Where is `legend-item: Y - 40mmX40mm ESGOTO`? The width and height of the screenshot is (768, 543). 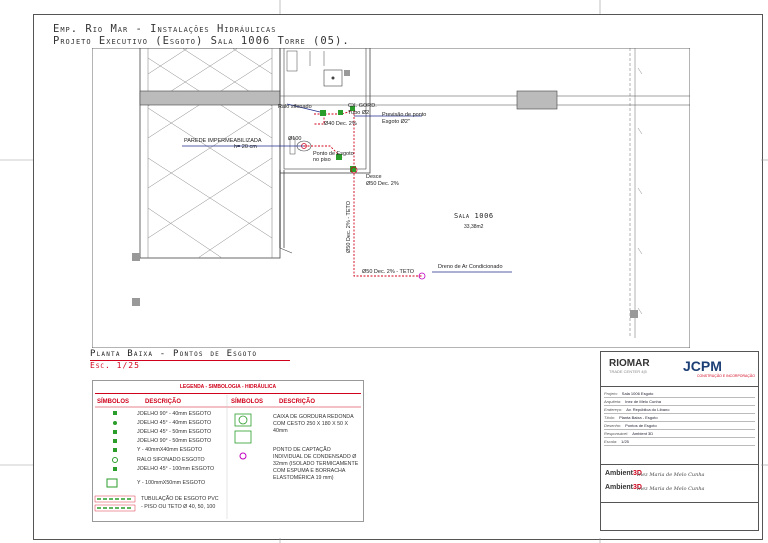 legend-item: Y - 40mmX40mm ESGOTO is located at coordinates (170, 450).